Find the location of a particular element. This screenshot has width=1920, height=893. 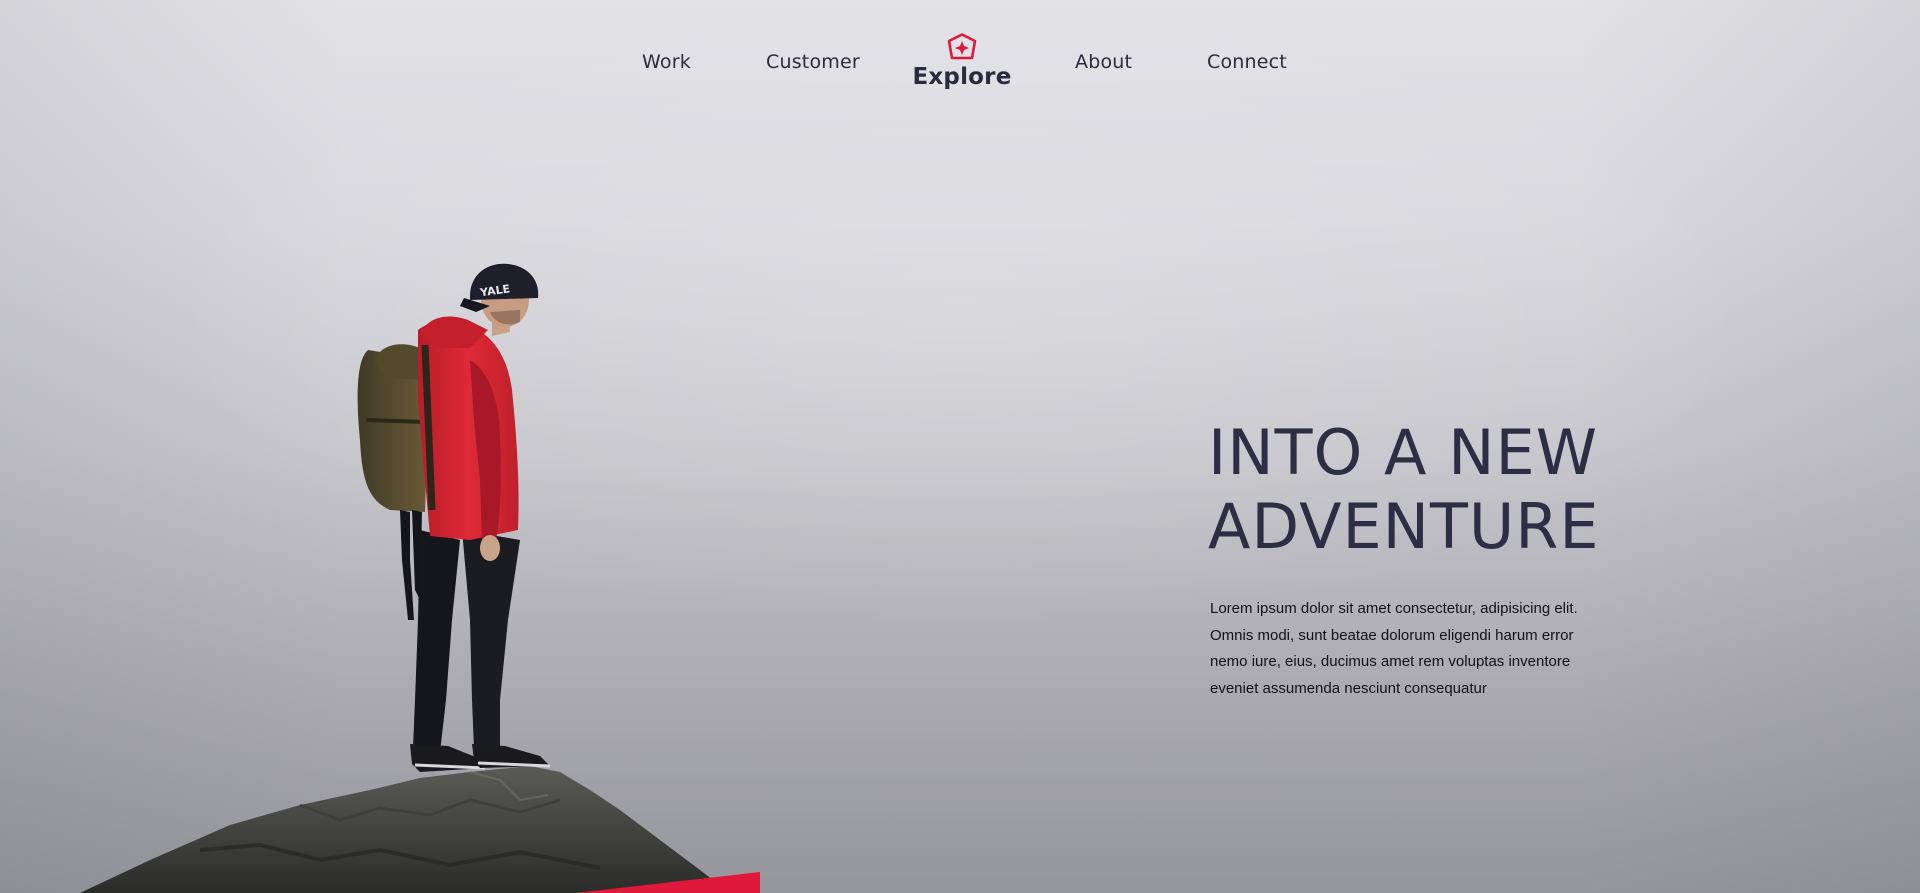

rock is located at coordinates (405, 829).